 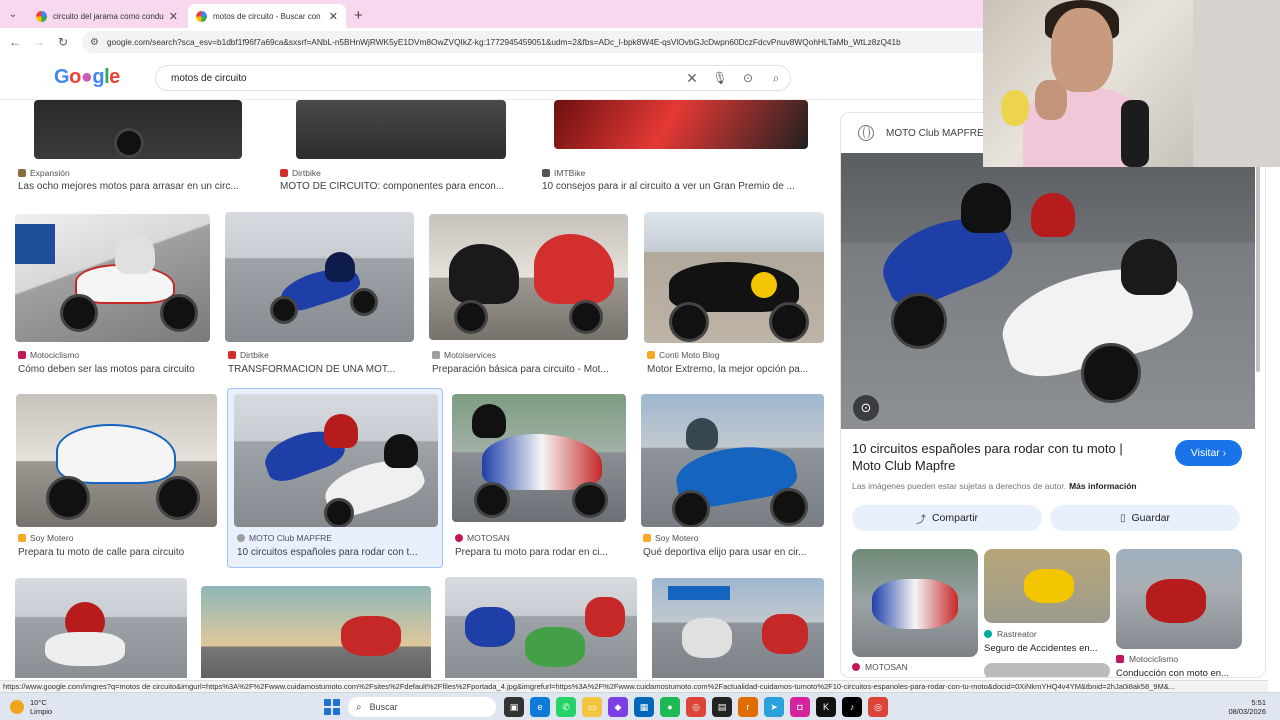 I want to click on task-view-icon: ▣, so click(x=514, y=707).